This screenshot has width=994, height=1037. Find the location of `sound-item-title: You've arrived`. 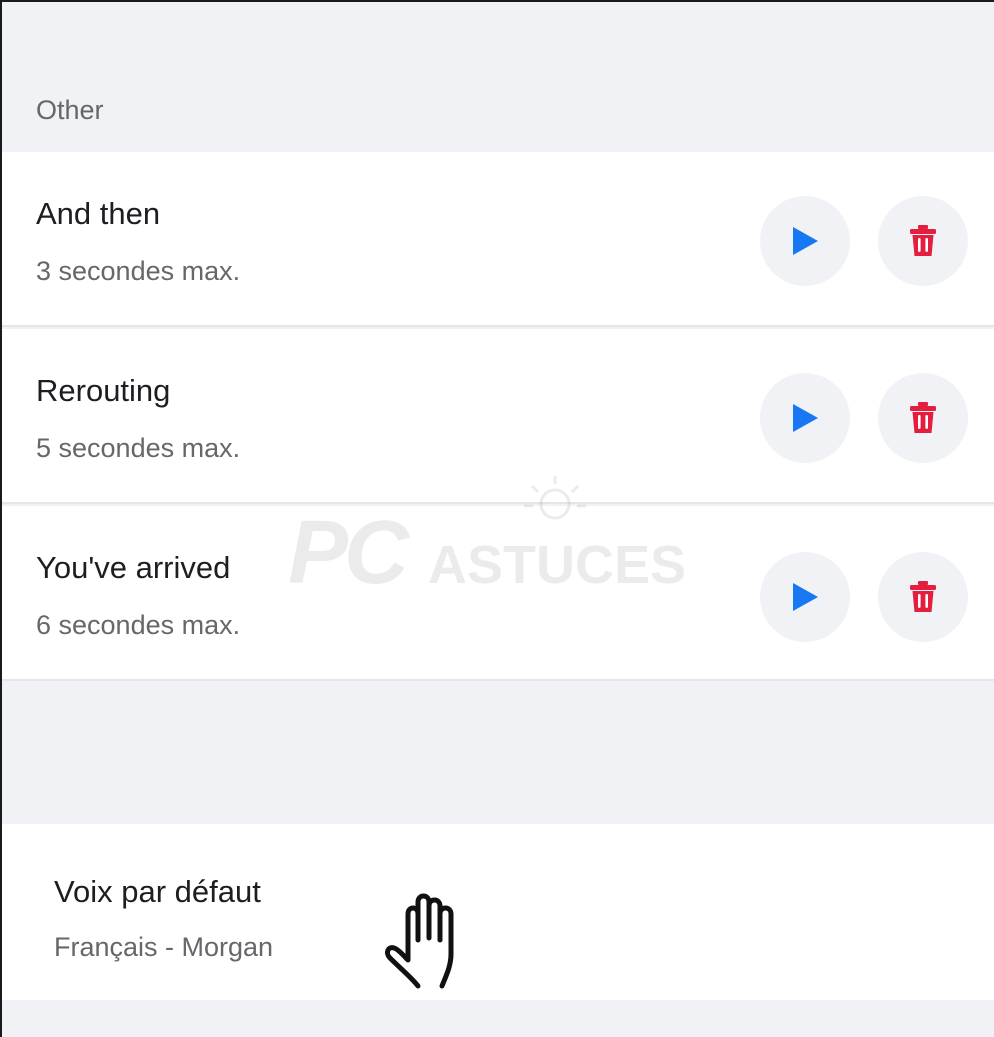

sound-item-title: You've arrived is located at coordinates (133, 567).